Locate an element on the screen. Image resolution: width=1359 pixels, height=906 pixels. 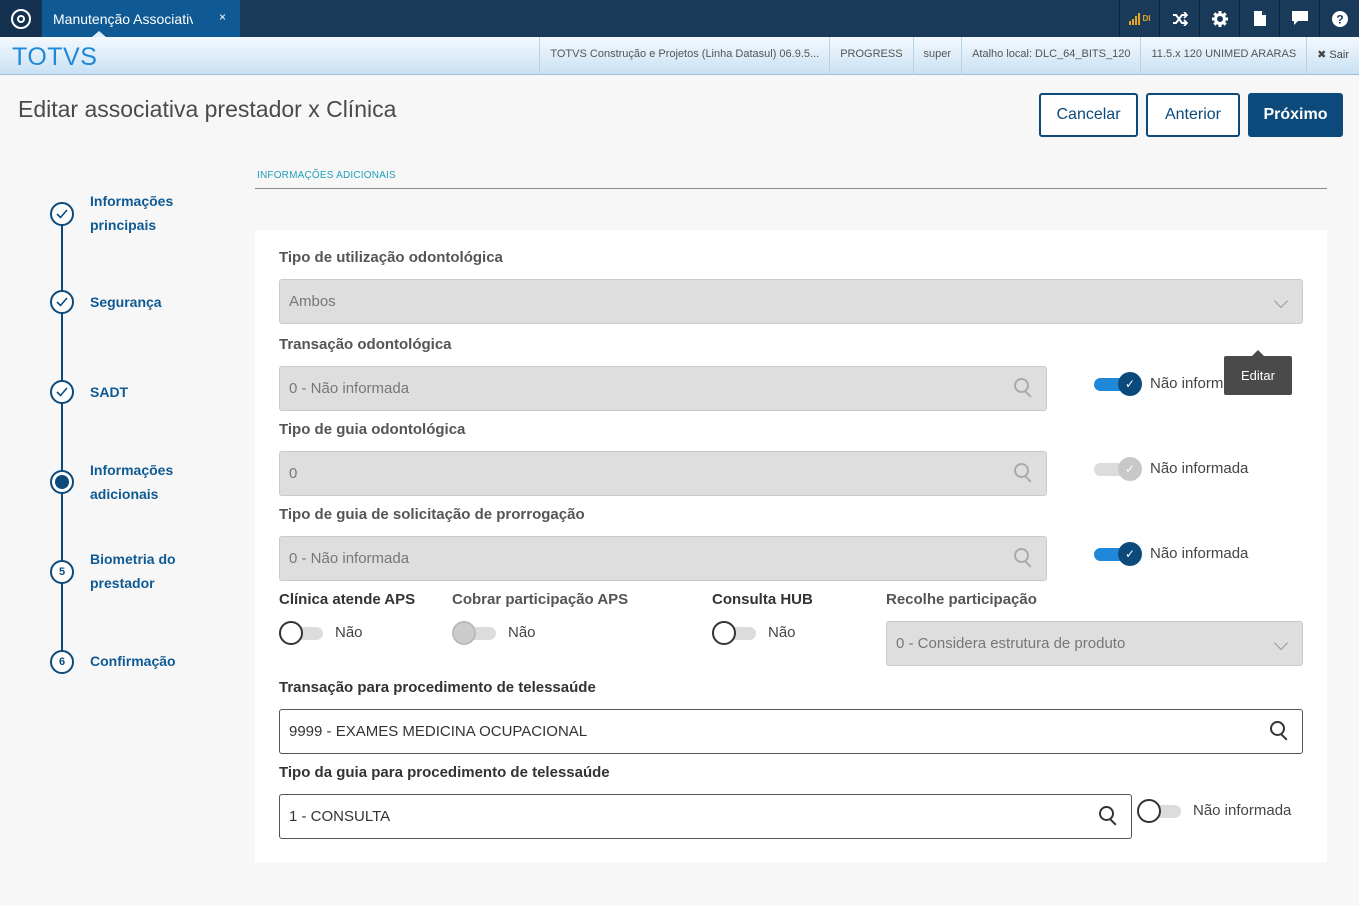
menu-logo-button is located at coordinates (20, 18).